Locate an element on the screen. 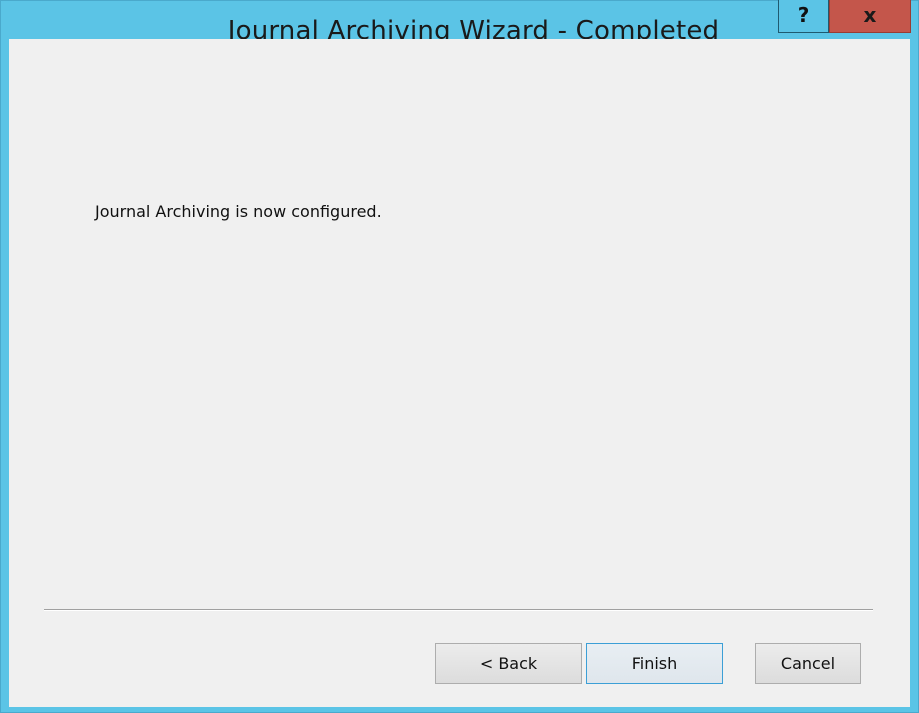 This screenshot has height=713, width=919. finish-button: Finish is located at coordinates (654, 663).